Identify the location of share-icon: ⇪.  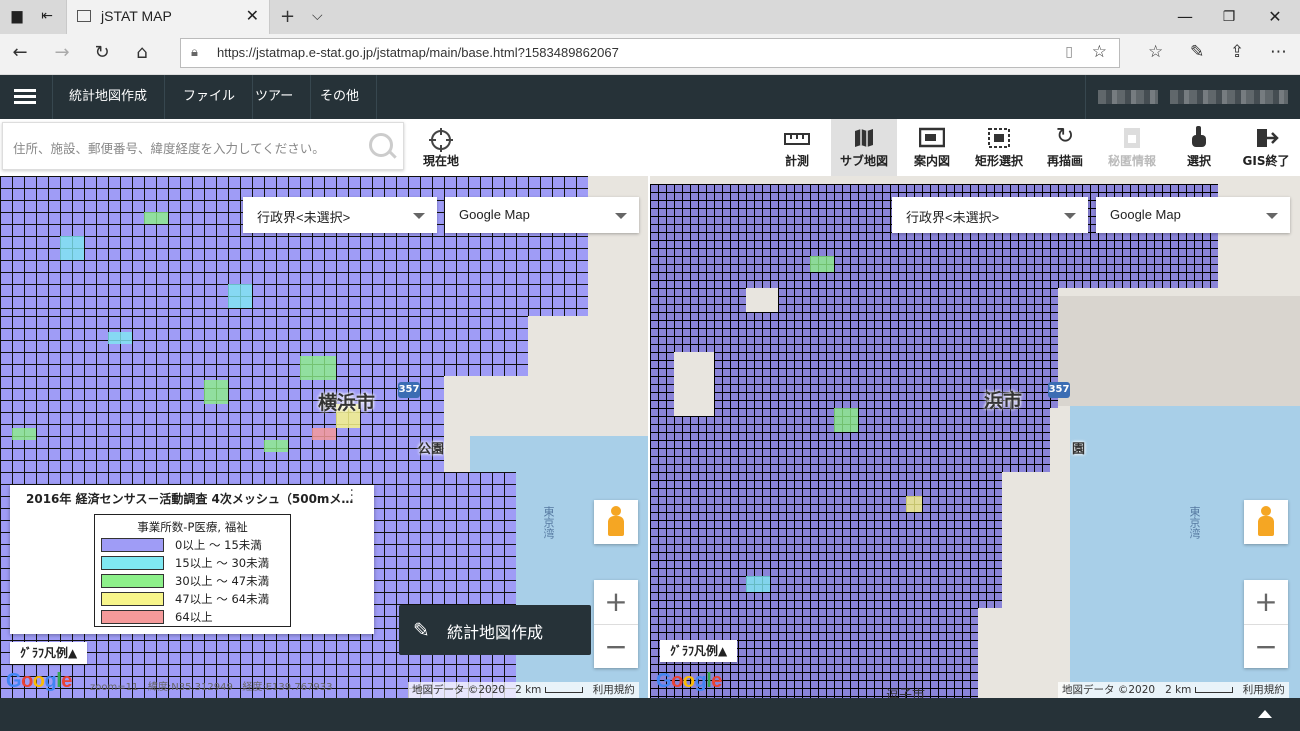
(1237, 52).